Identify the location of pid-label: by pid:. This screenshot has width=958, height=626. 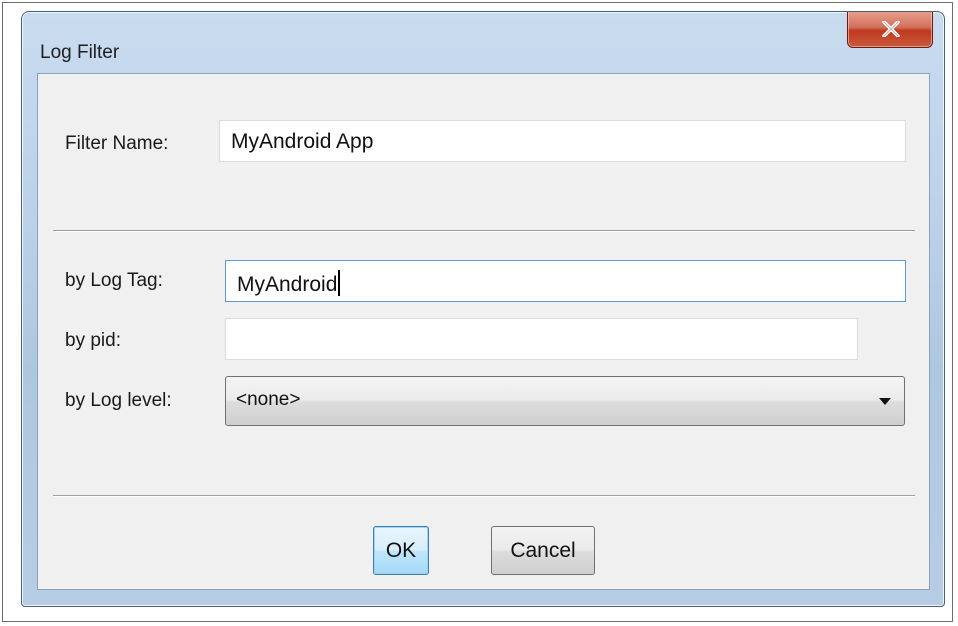
(93, 340).